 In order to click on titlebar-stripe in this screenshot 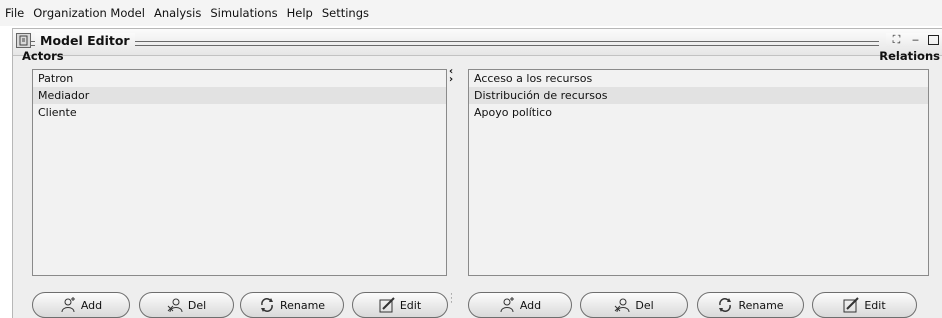, I will do `click(449, 43)`.